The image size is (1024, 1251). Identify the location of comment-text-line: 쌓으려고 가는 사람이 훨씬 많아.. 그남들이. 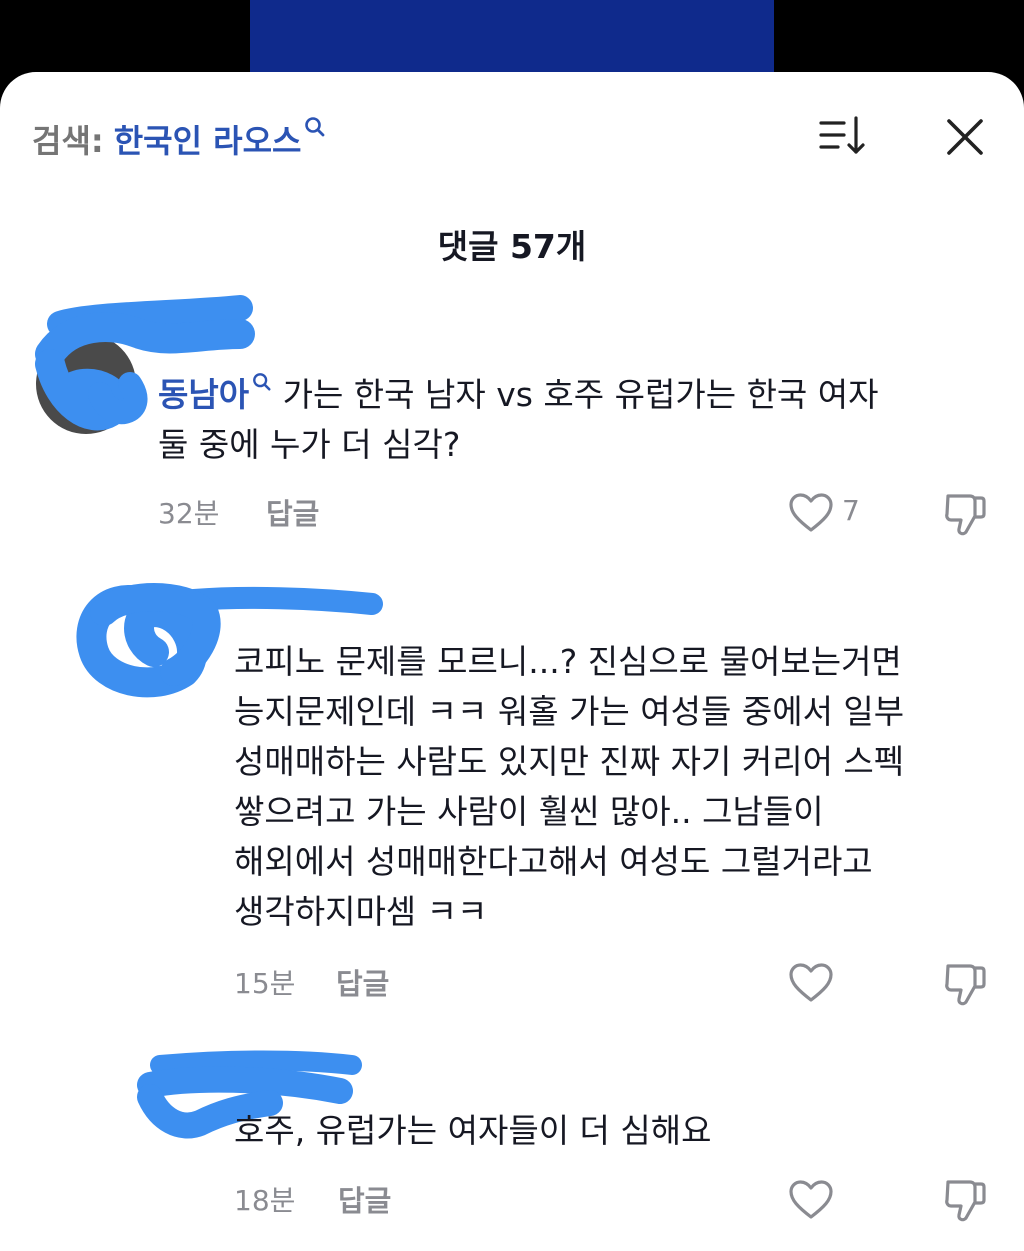
(529, 811).